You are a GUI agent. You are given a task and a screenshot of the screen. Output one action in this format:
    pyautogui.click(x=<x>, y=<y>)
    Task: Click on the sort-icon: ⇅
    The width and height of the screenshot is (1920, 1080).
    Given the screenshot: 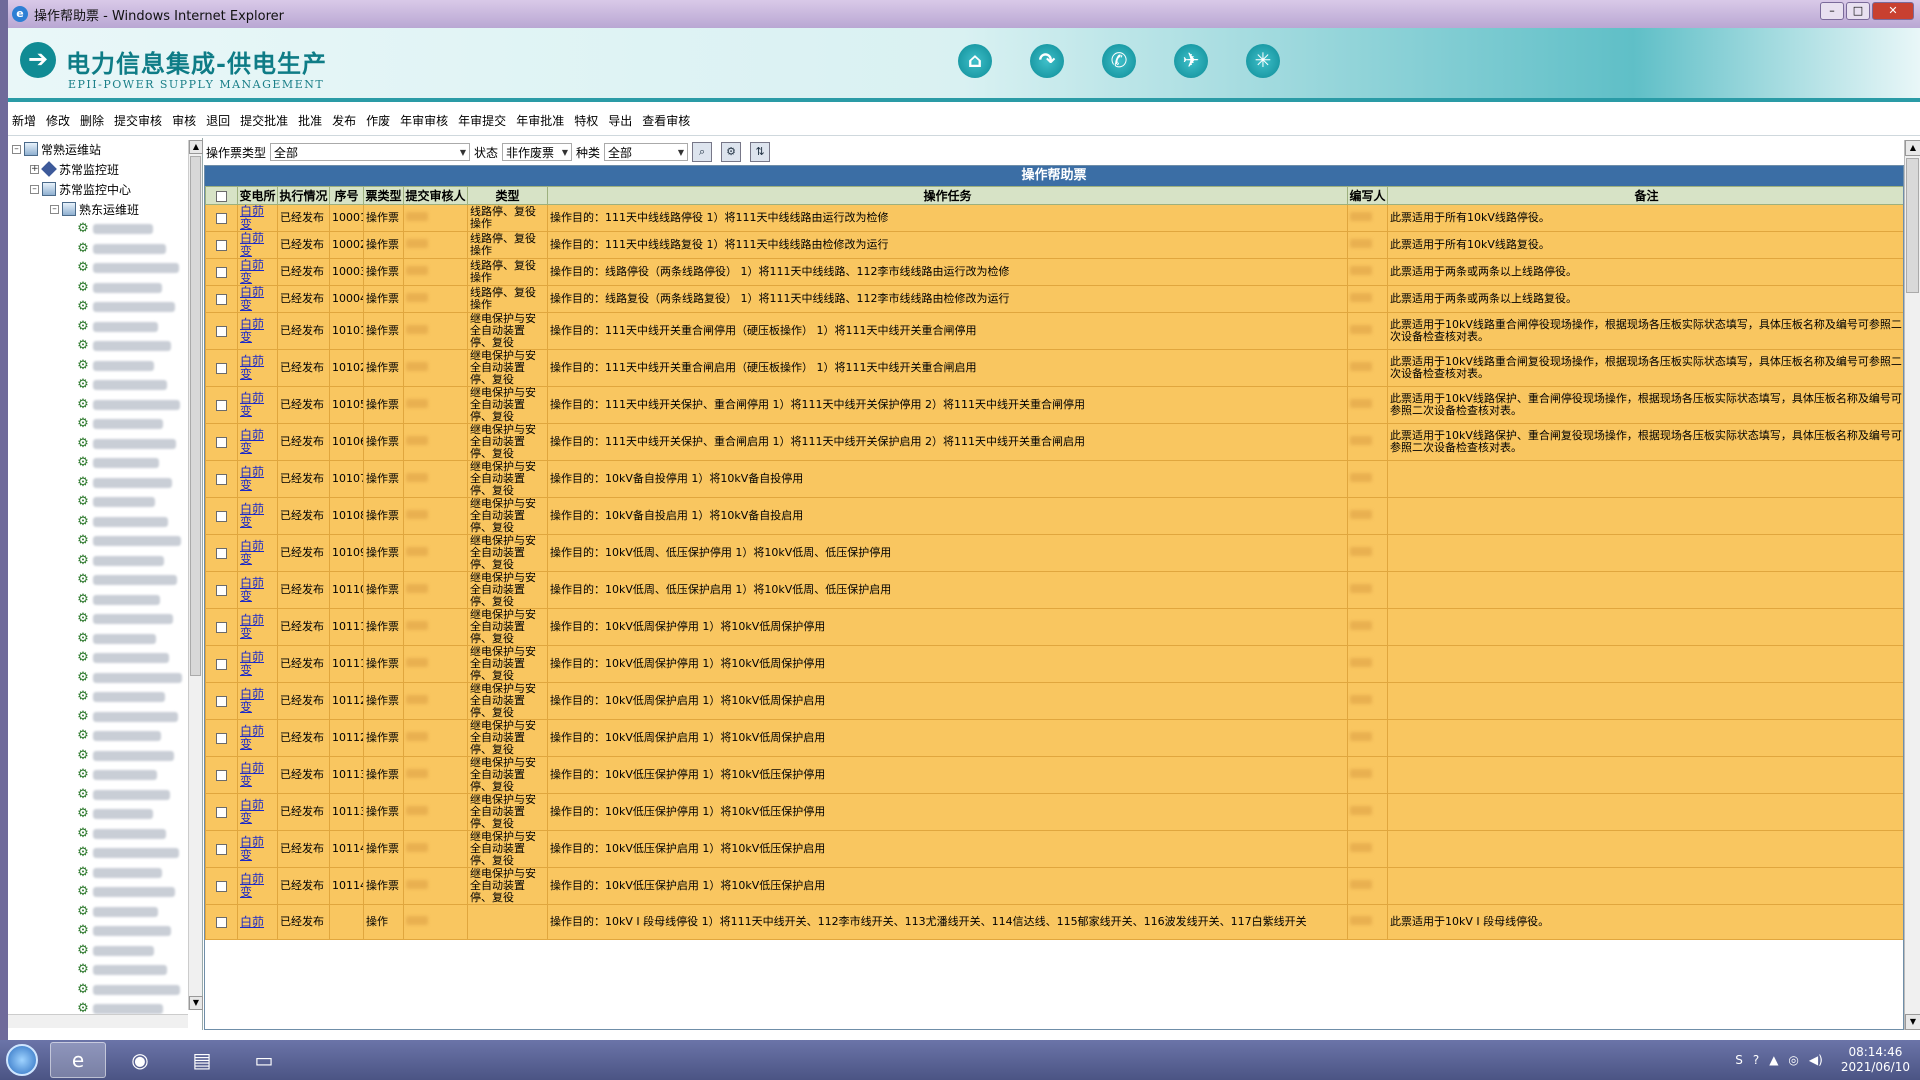 What is the action you would take?
    pyautogui.click(x=760, y=152)
    